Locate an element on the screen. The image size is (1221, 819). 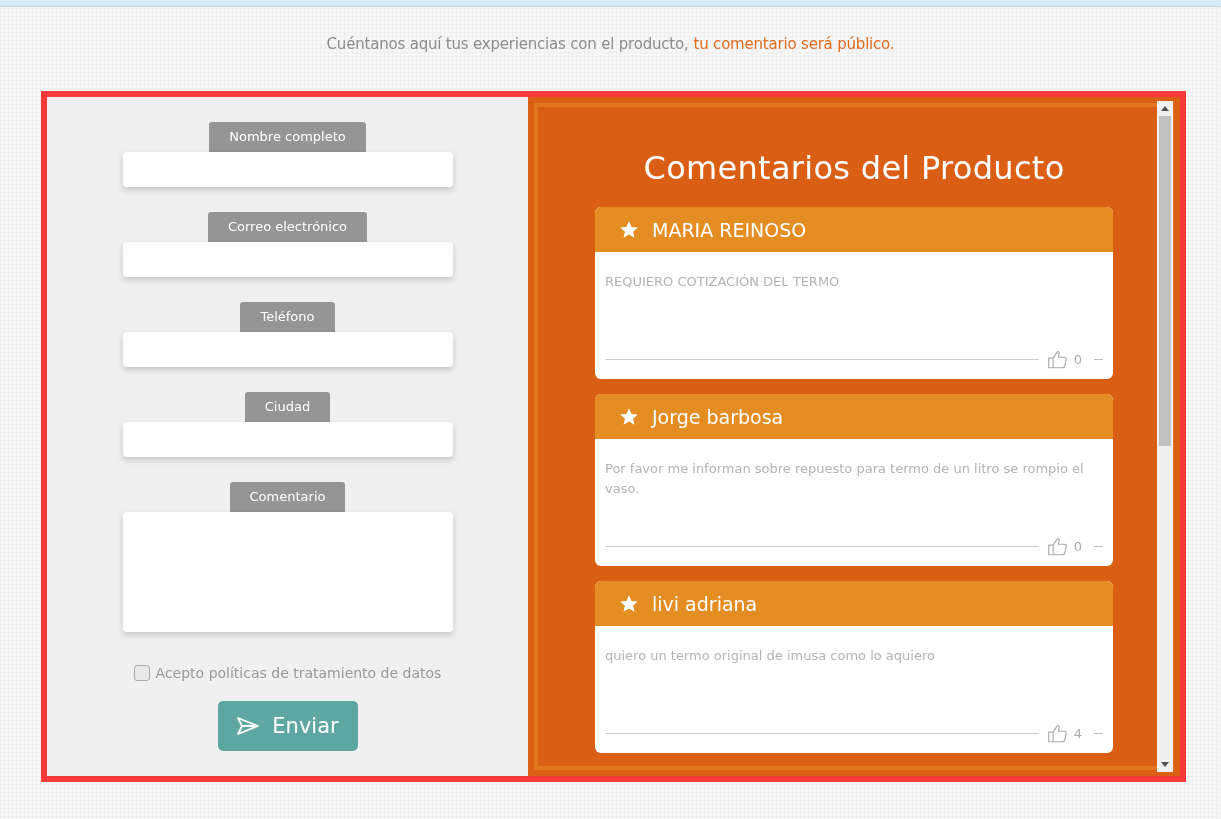
field-label: Comentario is located at coordinates (287, 497).